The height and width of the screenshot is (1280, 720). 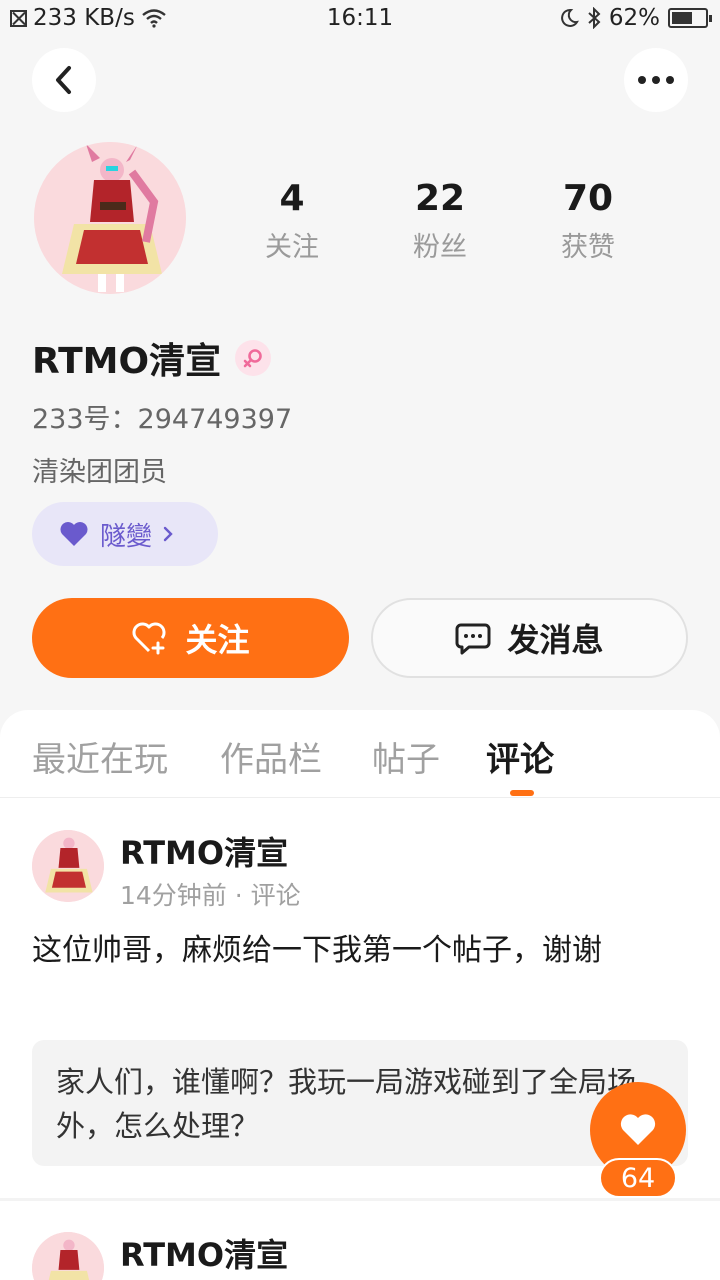 I want to click on profile-name: RTMO清宣, so click(x=127, y=361).